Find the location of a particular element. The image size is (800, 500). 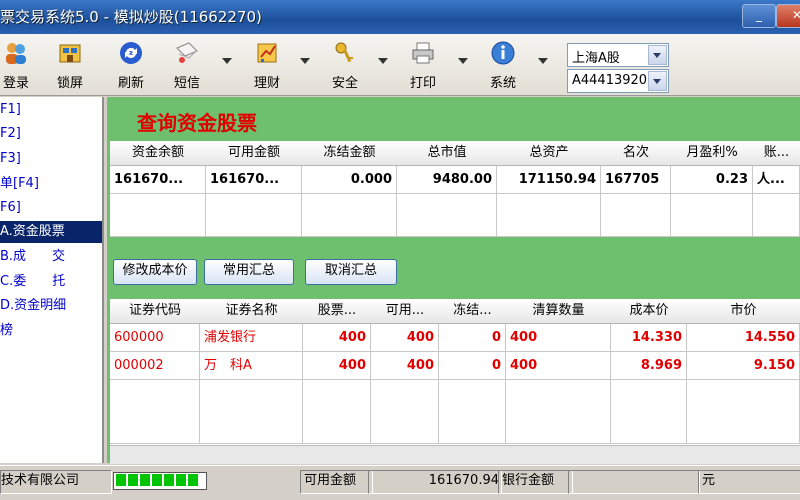

column-header: 成本价 is located at coordinates (649, 311).